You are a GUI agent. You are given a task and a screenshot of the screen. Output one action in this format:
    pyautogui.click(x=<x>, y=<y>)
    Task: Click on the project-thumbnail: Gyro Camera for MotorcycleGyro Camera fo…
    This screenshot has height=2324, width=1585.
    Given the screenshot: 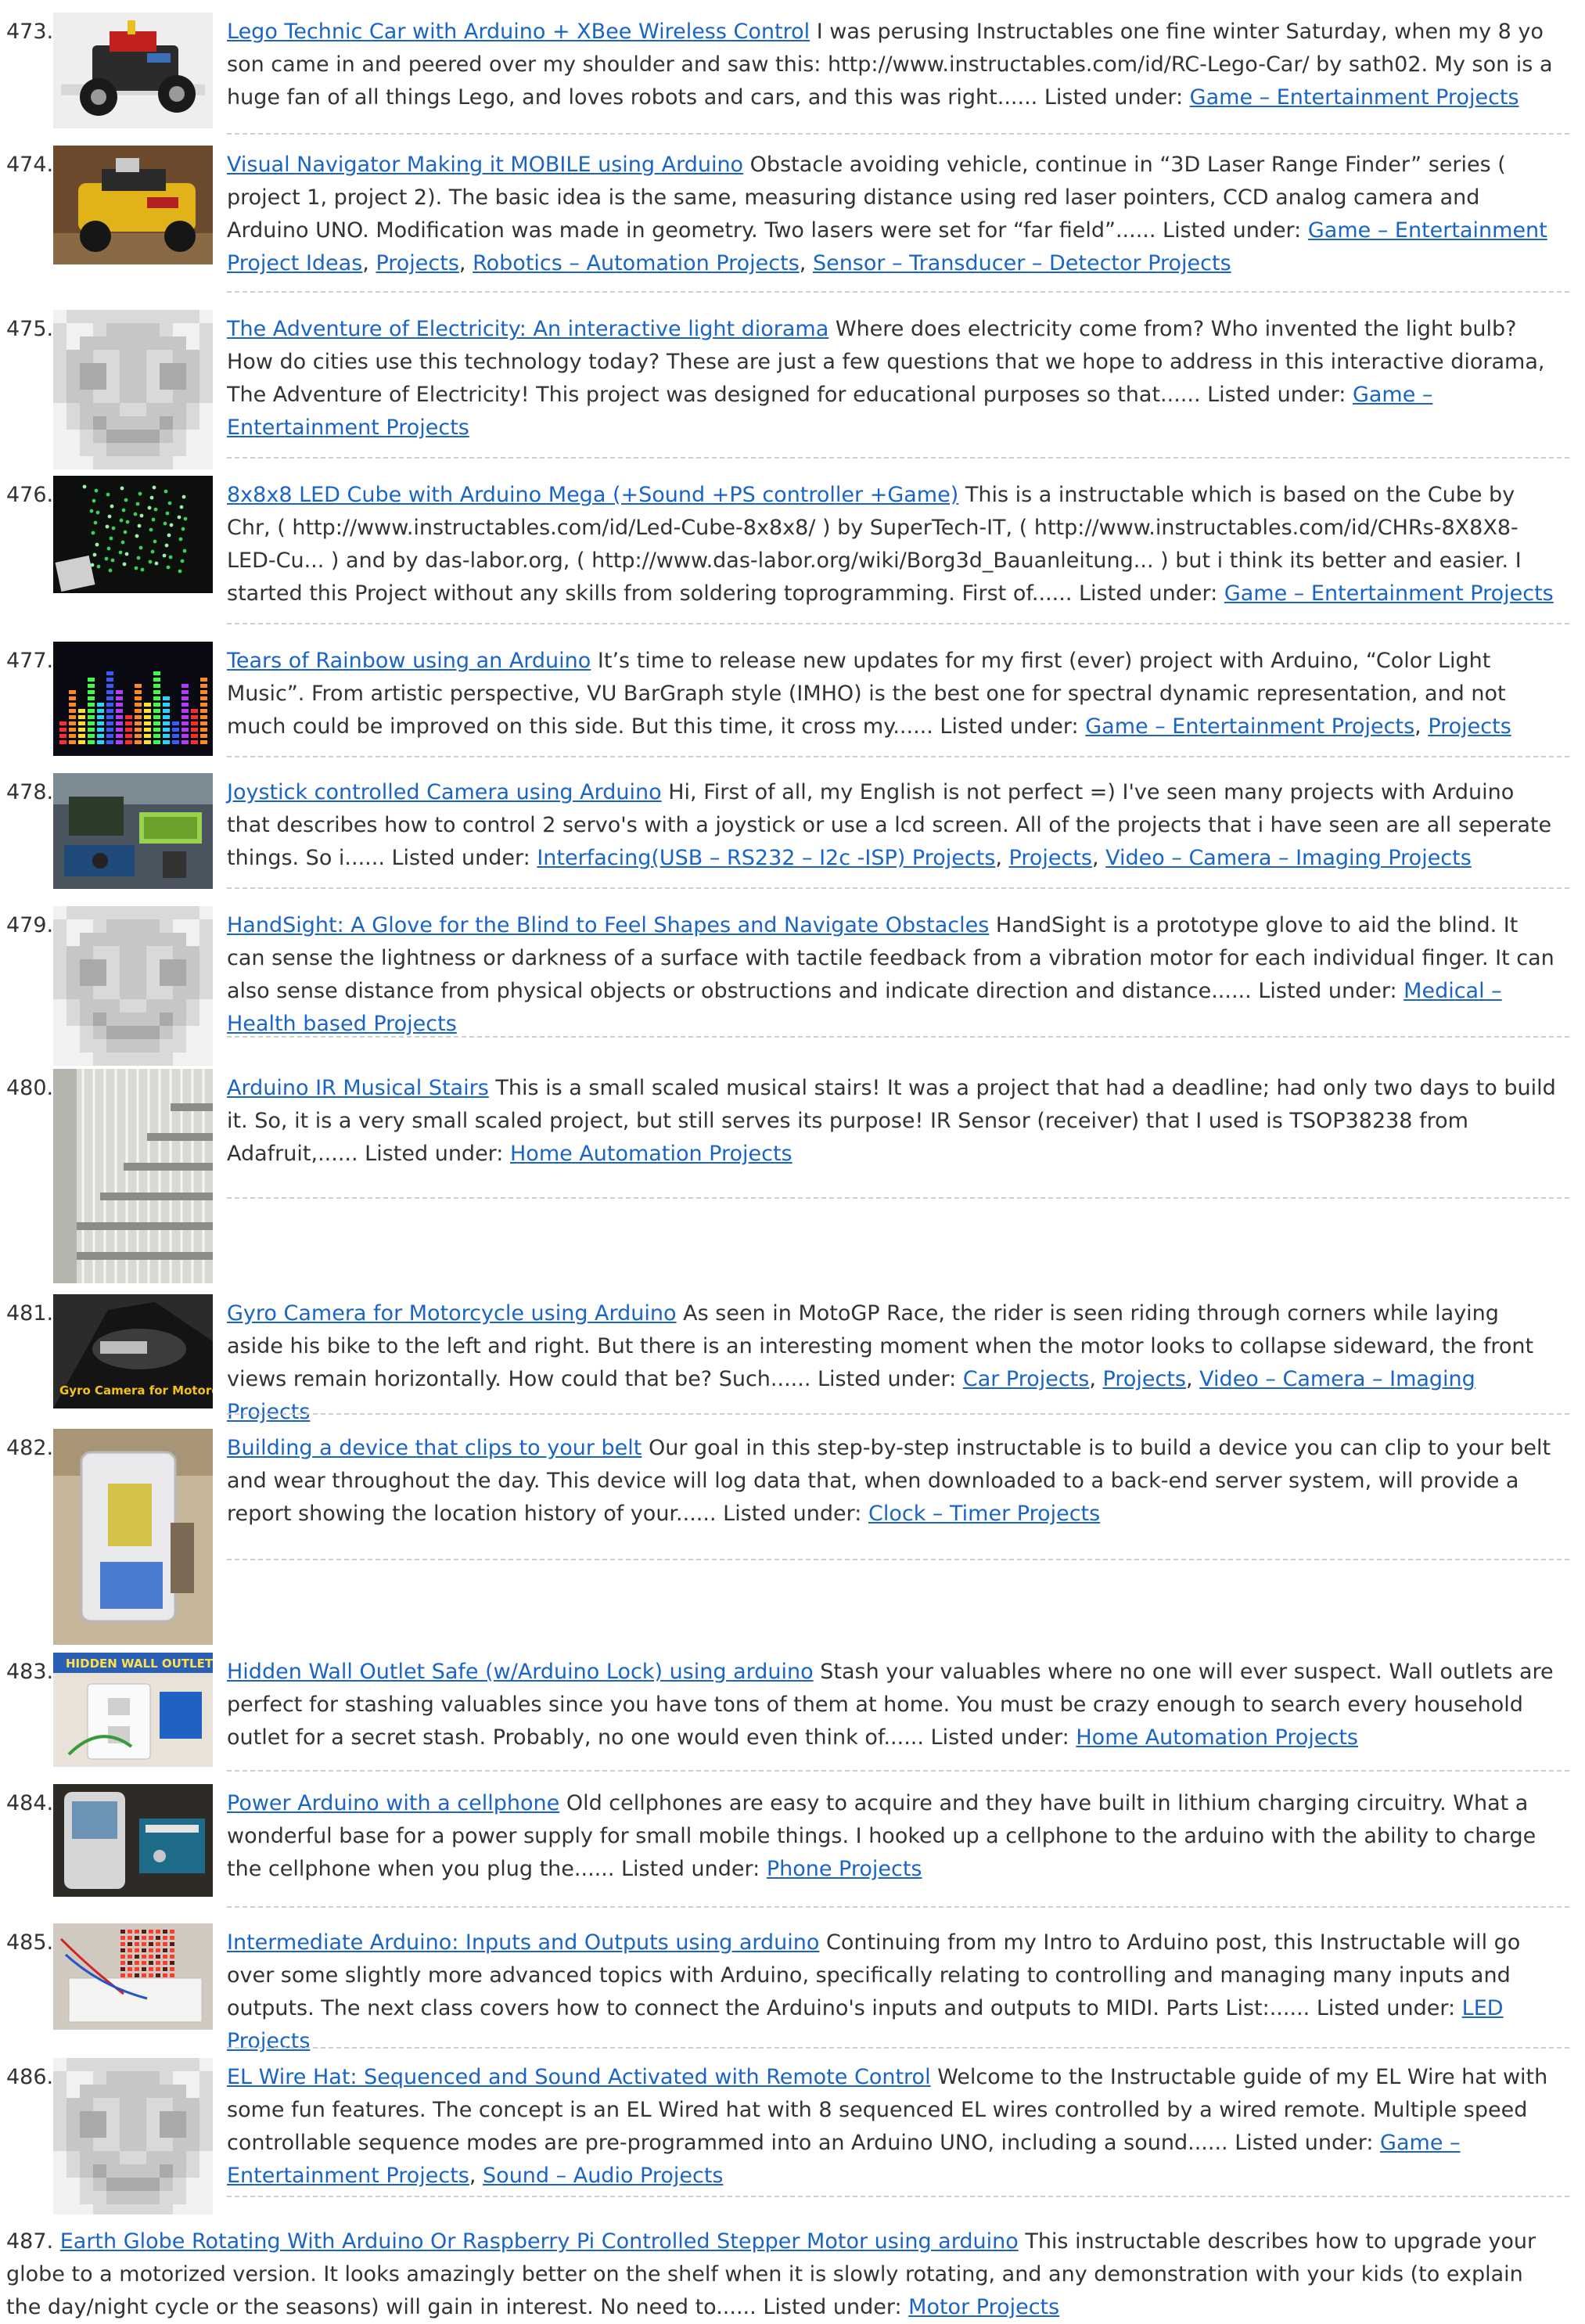 What is the action you would take?
    pyautogui.click(x=133, y=1351)
    